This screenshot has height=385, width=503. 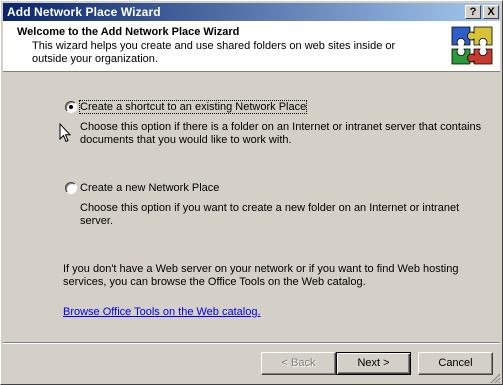 I want to click on radio-selected-dot, so click(x=71, y=107).